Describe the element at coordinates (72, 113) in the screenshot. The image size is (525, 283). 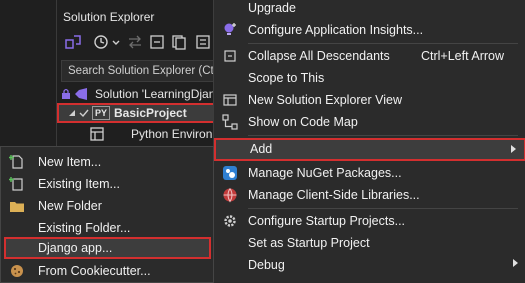
I see `expand-arrow-icon` at that location.